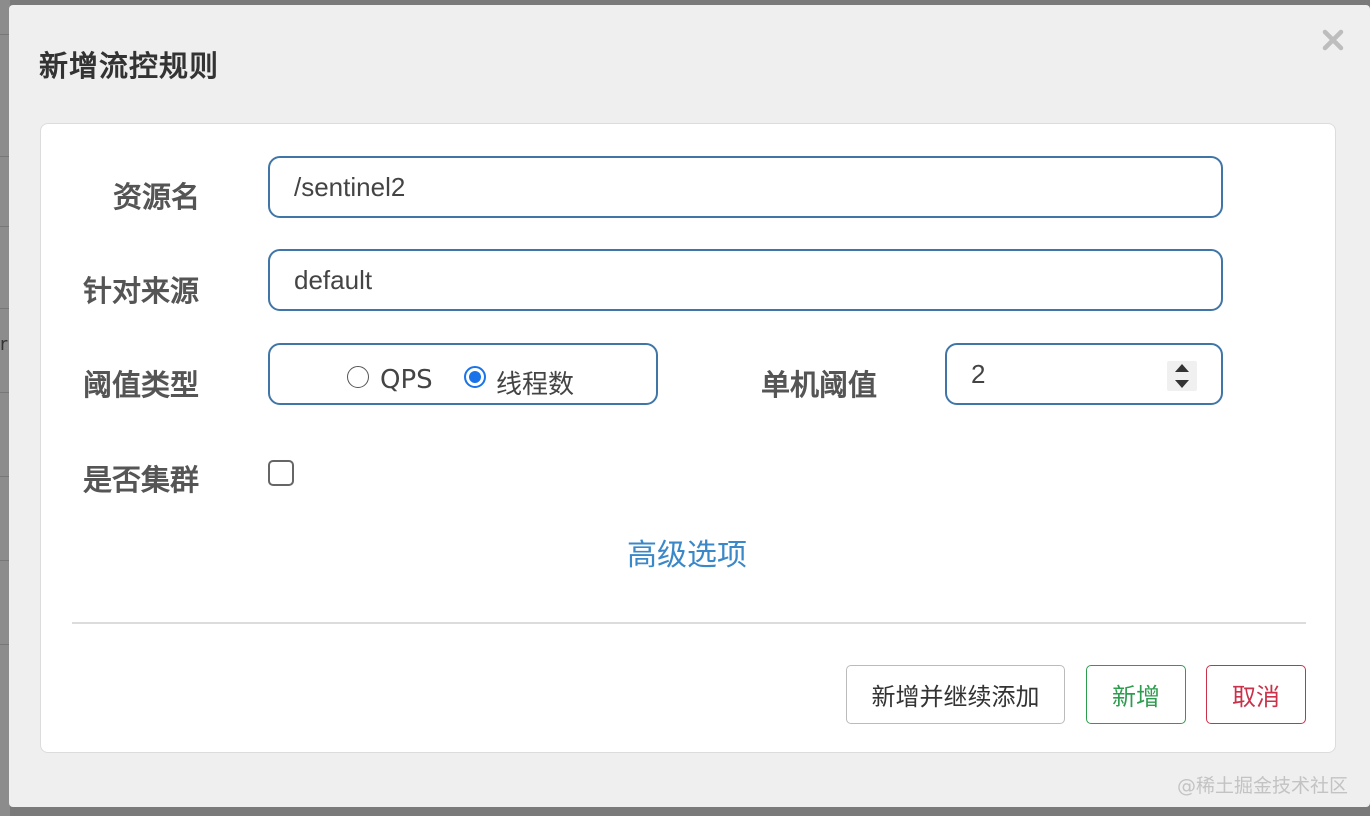  Describe the element at coordinates (978, 373) in the screenshot. I see `single-threshold-value: 2` at that location.